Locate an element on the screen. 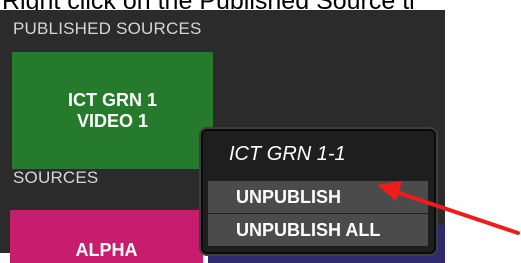 This screenshot has width=521, height=263. source-tile-alpha: ALPHA is located at coordinates (106, 236).